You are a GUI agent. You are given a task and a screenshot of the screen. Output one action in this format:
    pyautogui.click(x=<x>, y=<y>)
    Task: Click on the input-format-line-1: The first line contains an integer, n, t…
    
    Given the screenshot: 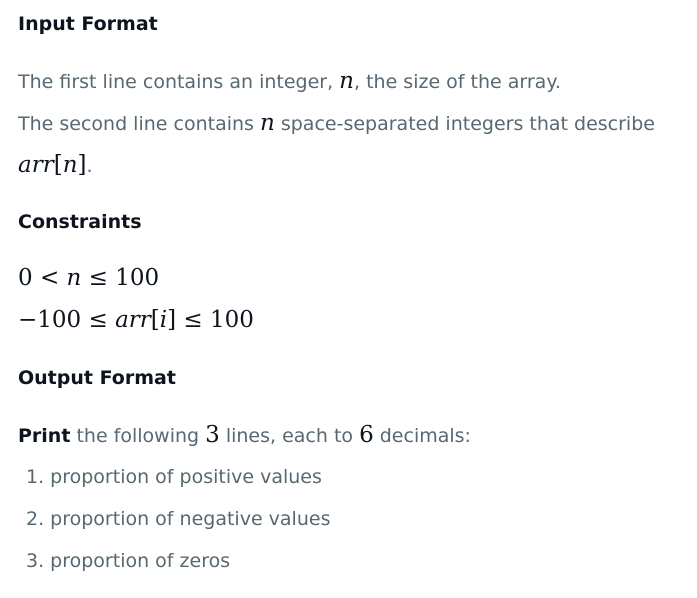 What is the action you would take?
    pyautogui.click(x=289, y=81)
    